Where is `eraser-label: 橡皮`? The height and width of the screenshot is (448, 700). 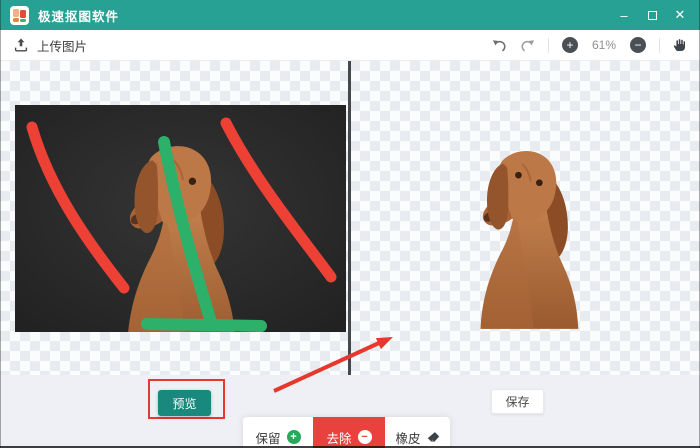
eraser-label: 橡皮 is located at coordinates (408, 438).